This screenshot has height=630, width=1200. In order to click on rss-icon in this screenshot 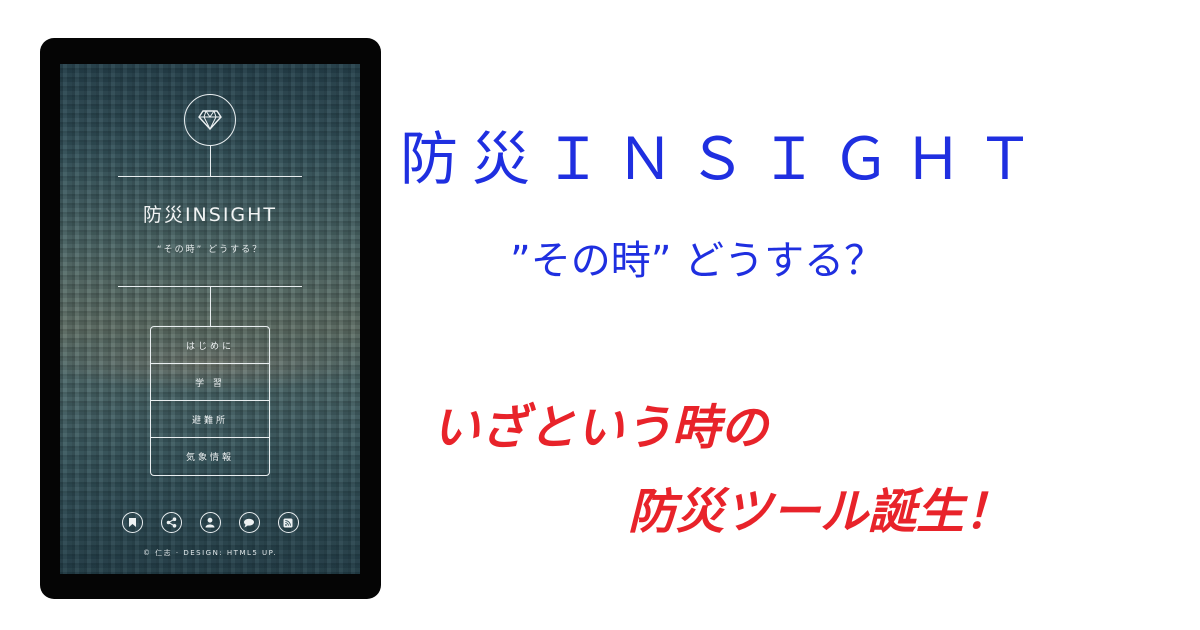, I will do `click(288, 522)`.